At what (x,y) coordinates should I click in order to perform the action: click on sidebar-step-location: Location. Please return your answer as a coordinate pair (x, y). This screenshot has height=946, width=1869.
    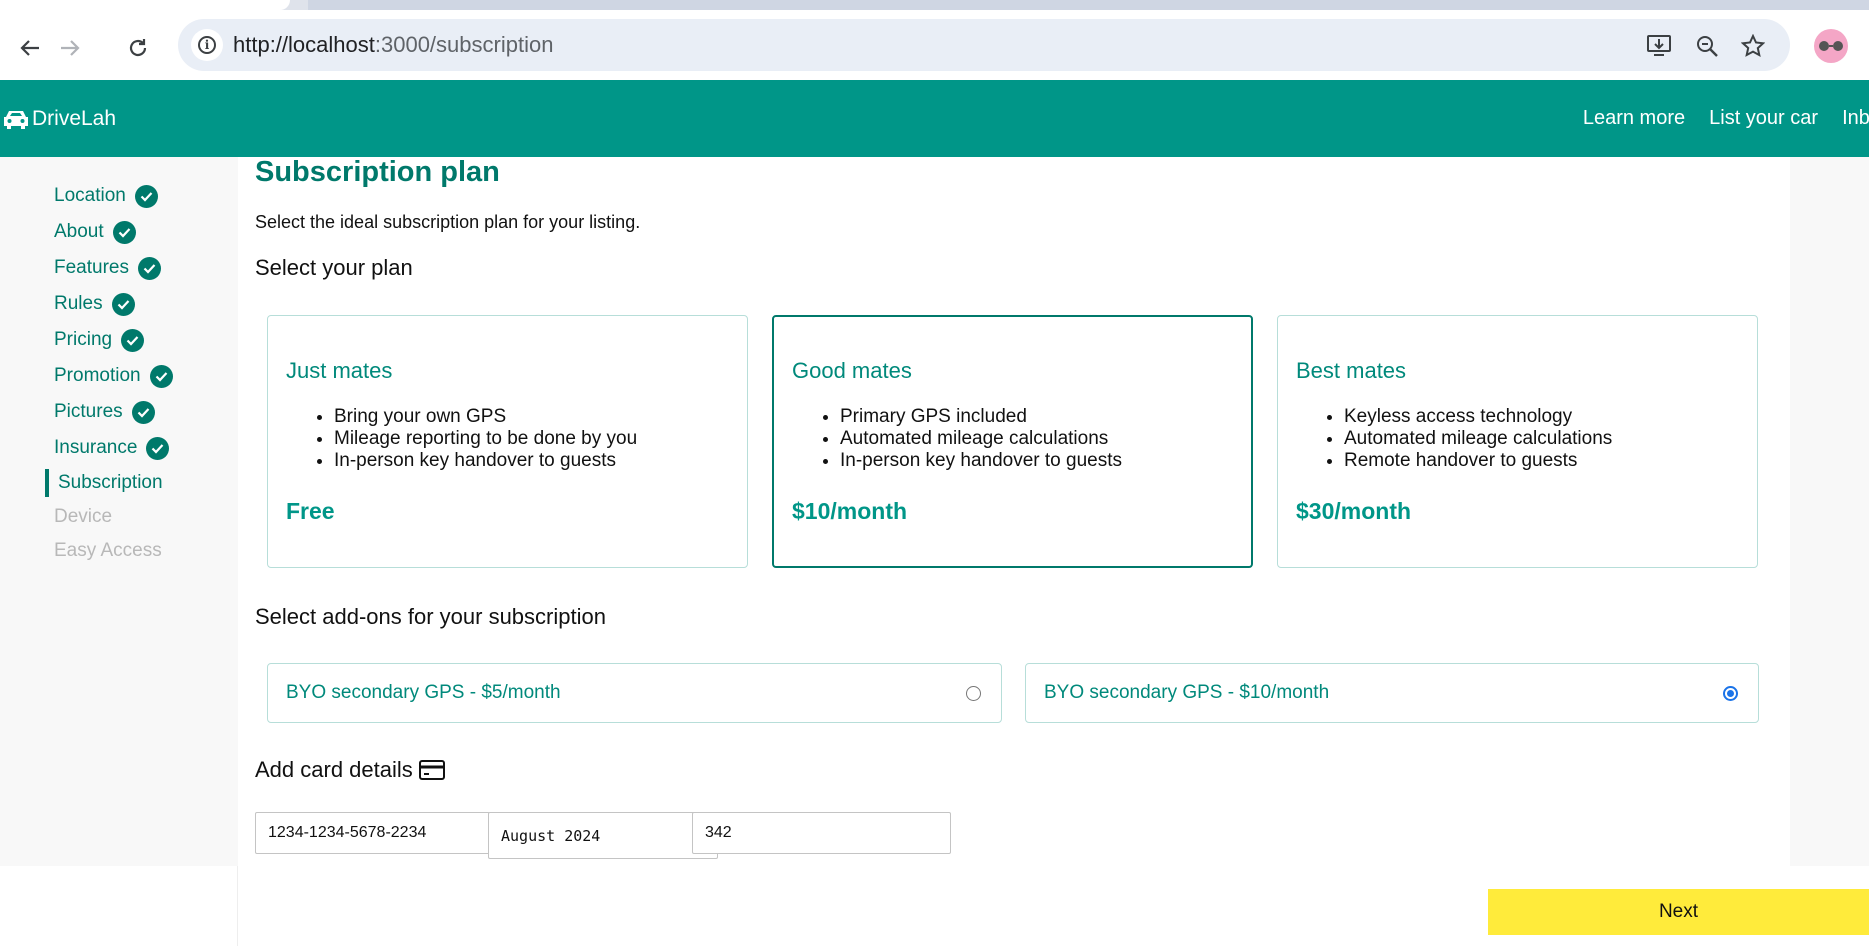
    Looking at the image, I should click on (106, 196).